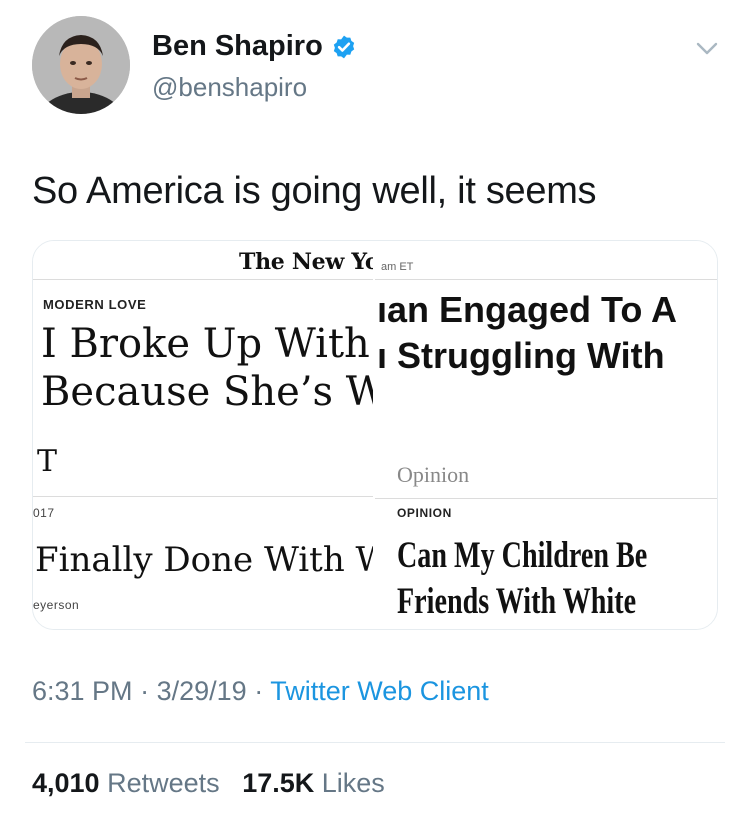 The height and width of the screenshot is (816, 750). I want to click on headline-line-1: I Broke Up With, so click(205, 344).